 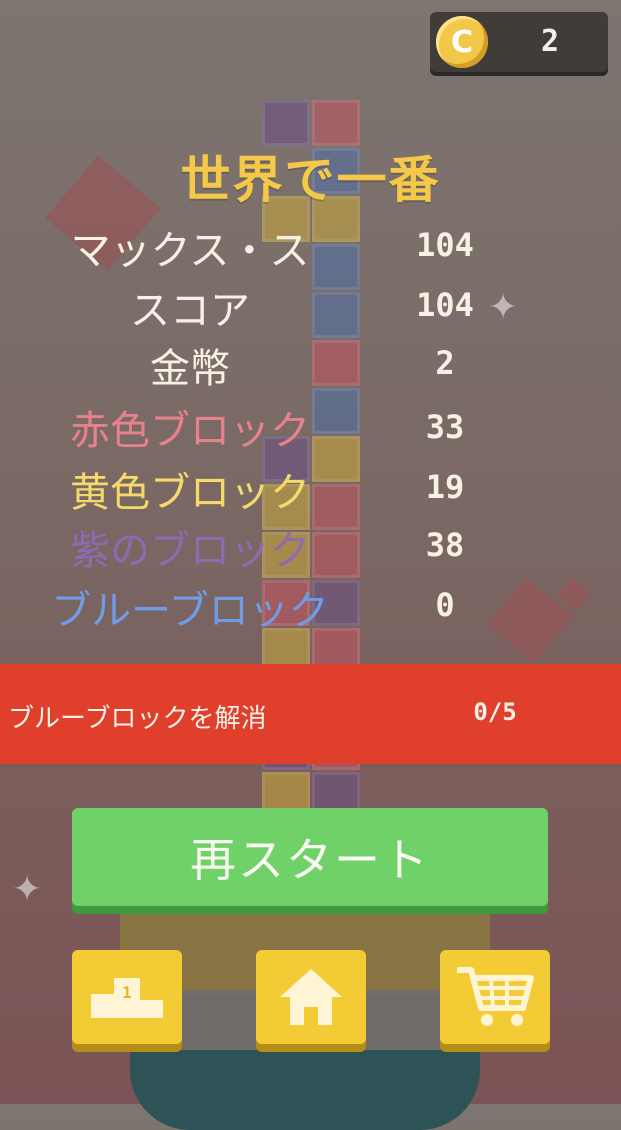 I want to click on stat-label-blue-blocks: ブルーブロック, so click(x=190, y=611).